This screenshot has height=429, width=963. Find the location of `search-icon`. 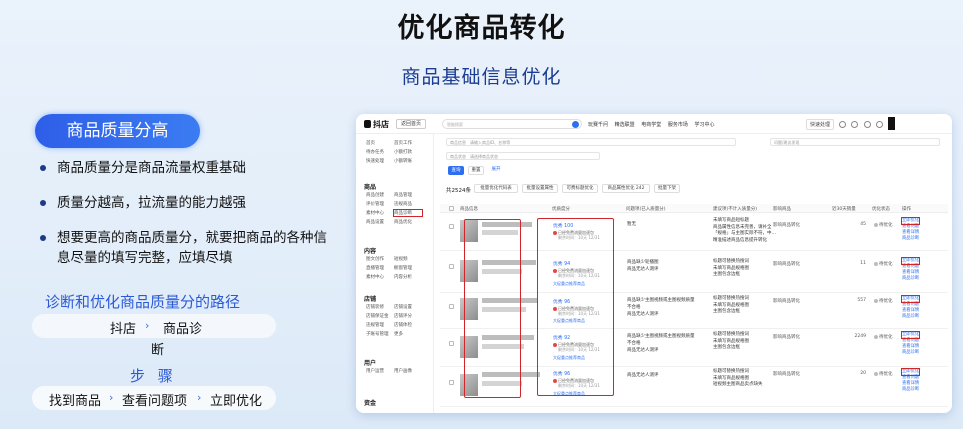

search-icon is located at coordinates (575, 124).